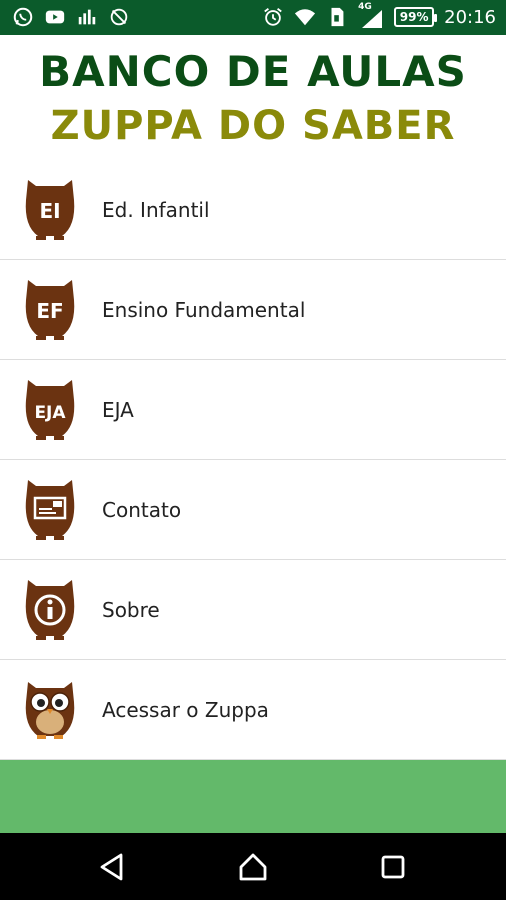 The image size is (506, 900). I want to click on menu-item-label: Acessar o Zuppa, so click(185, 710).